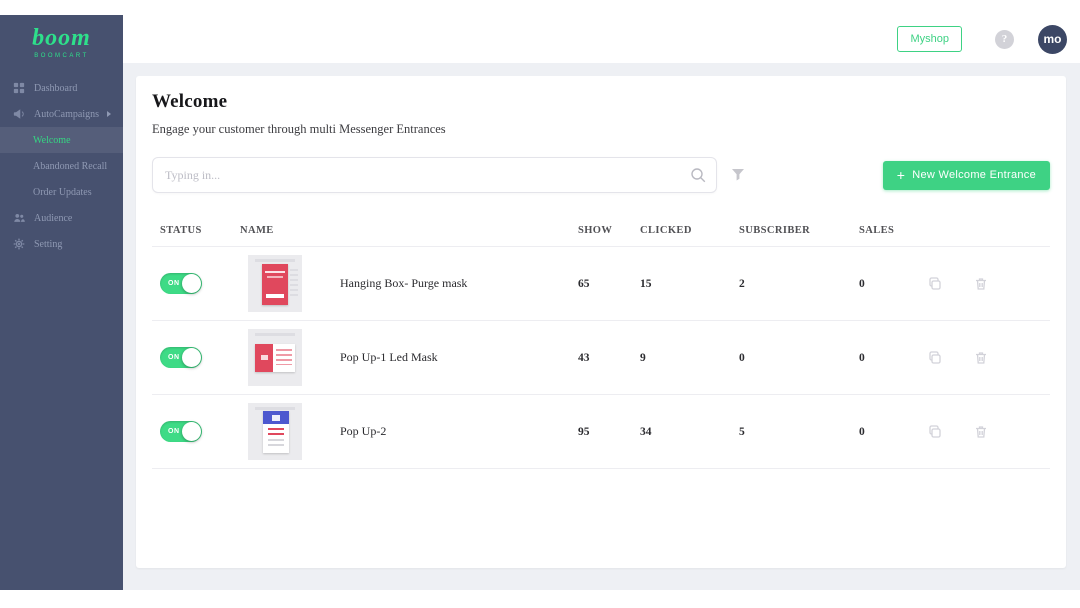 Image resolution: width=1080 pixels, height=608 pixels. What do you see at coordinates (742, 357) in the screenshot?
I see `cell-subscriber: 0` at bounding box center [742, 357].